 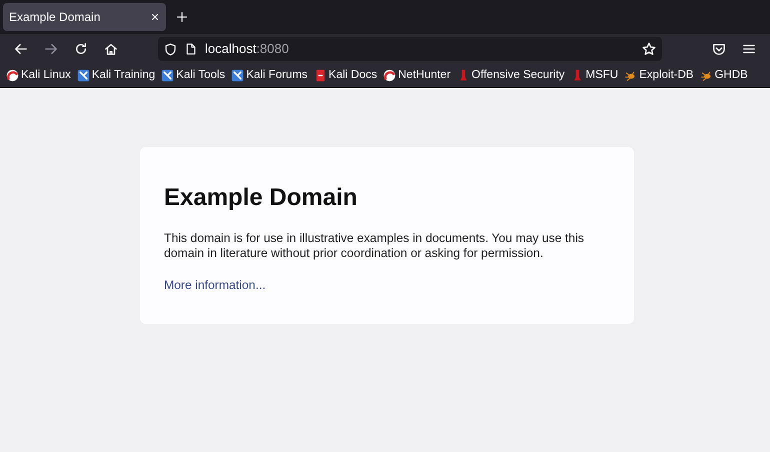 What do you see at coordinates (170, 49) in the screenshot?
I see `shield-icon` at bounding box center [170, 49].